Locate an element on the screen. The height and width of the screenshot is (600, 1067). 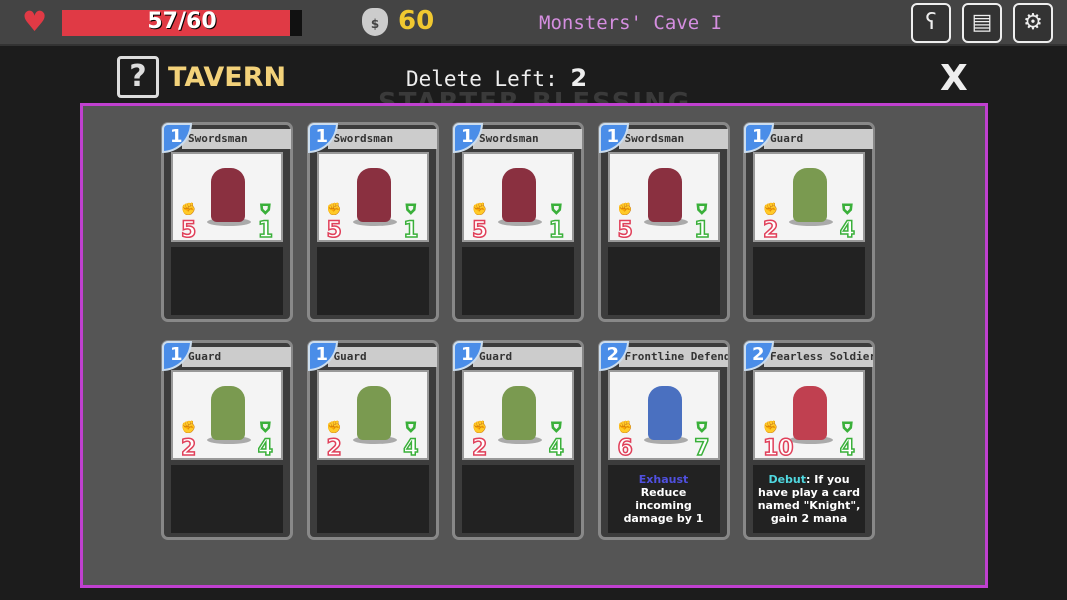
card-keyword: Exhaust is located at coordinates (663, 479).